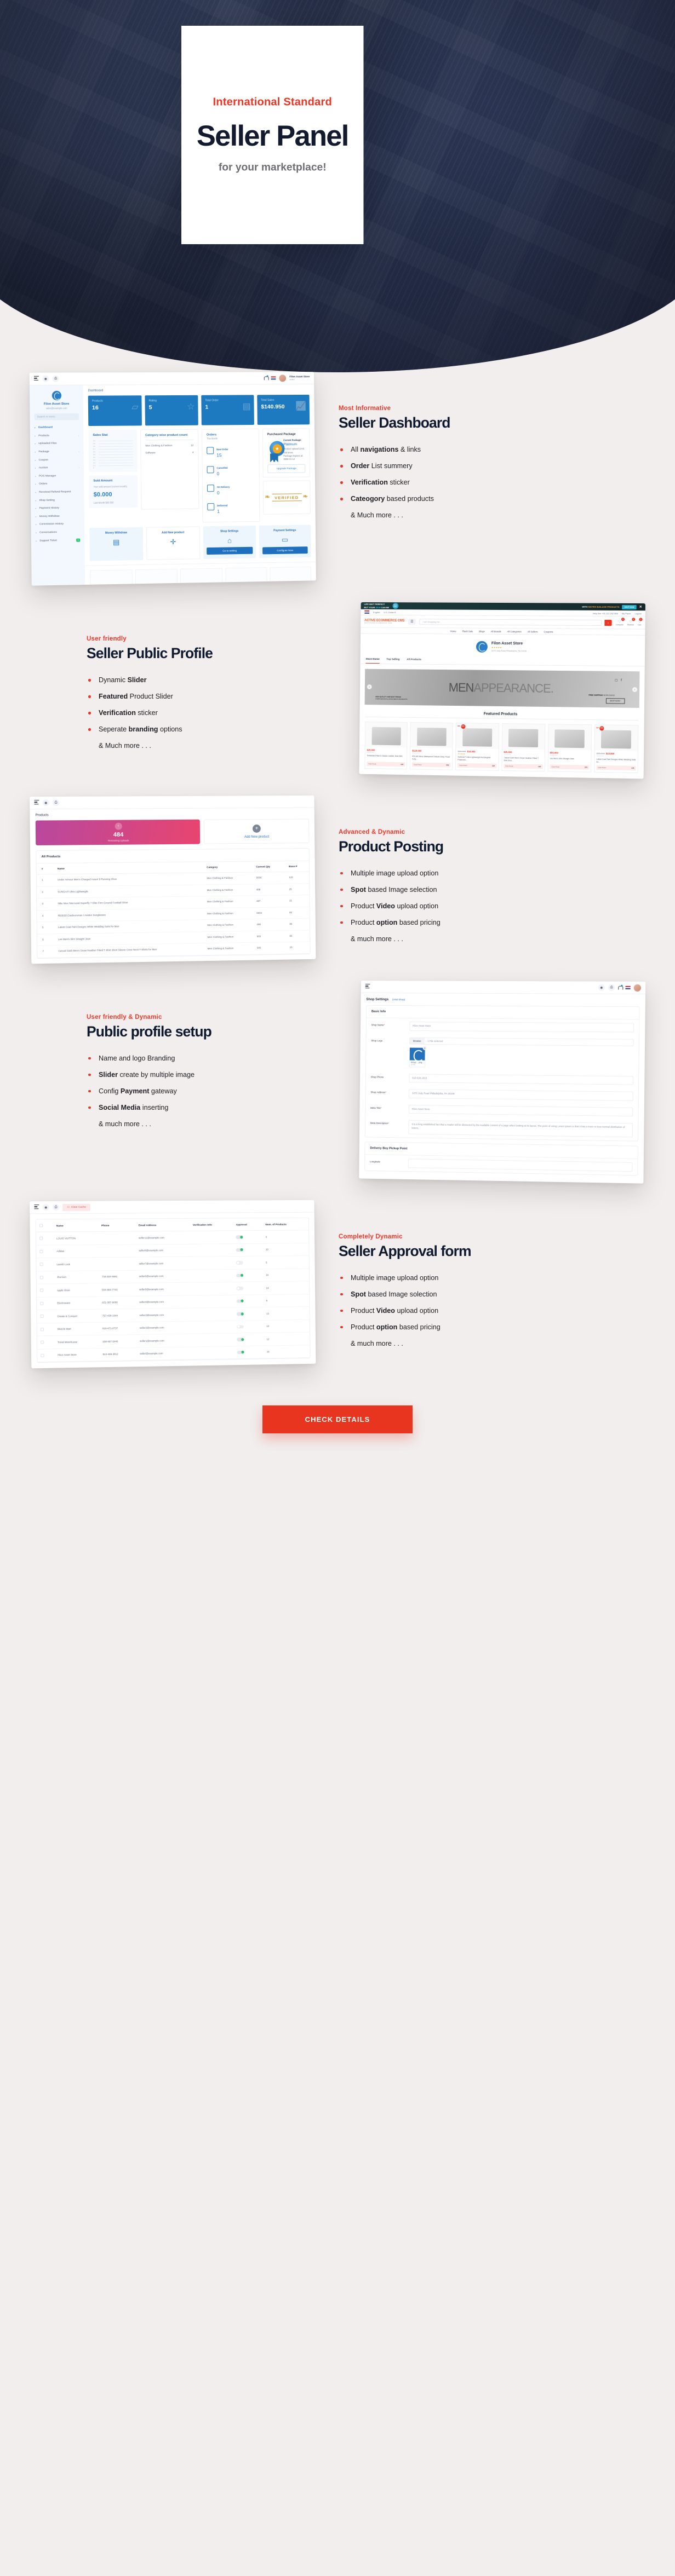  I want to click on sidebar-item-payment-history: ▪ Payment History, so click(57, 508).